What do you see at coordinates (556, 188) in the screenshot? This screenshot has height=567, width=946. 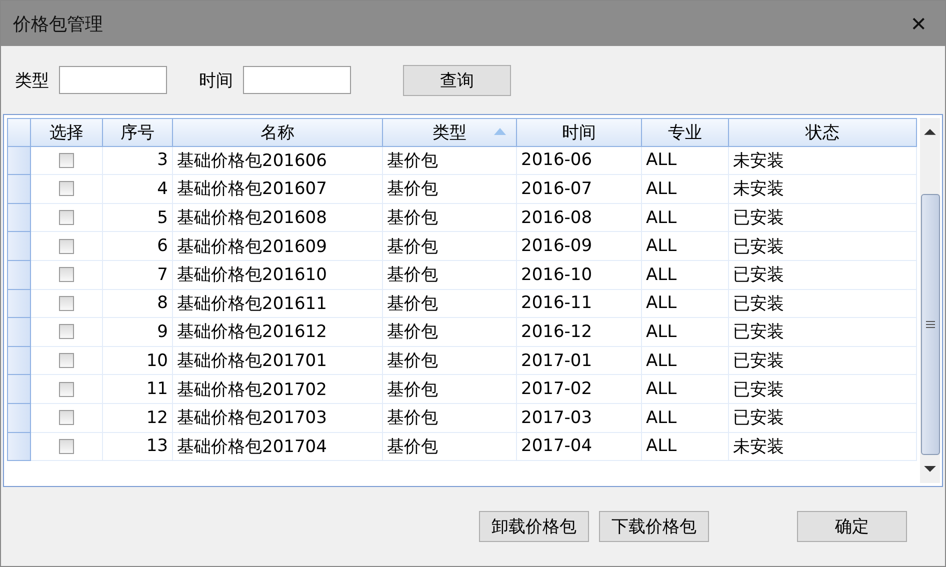 I see `table-cell: 2016-07` at bounding box center [556, 188].